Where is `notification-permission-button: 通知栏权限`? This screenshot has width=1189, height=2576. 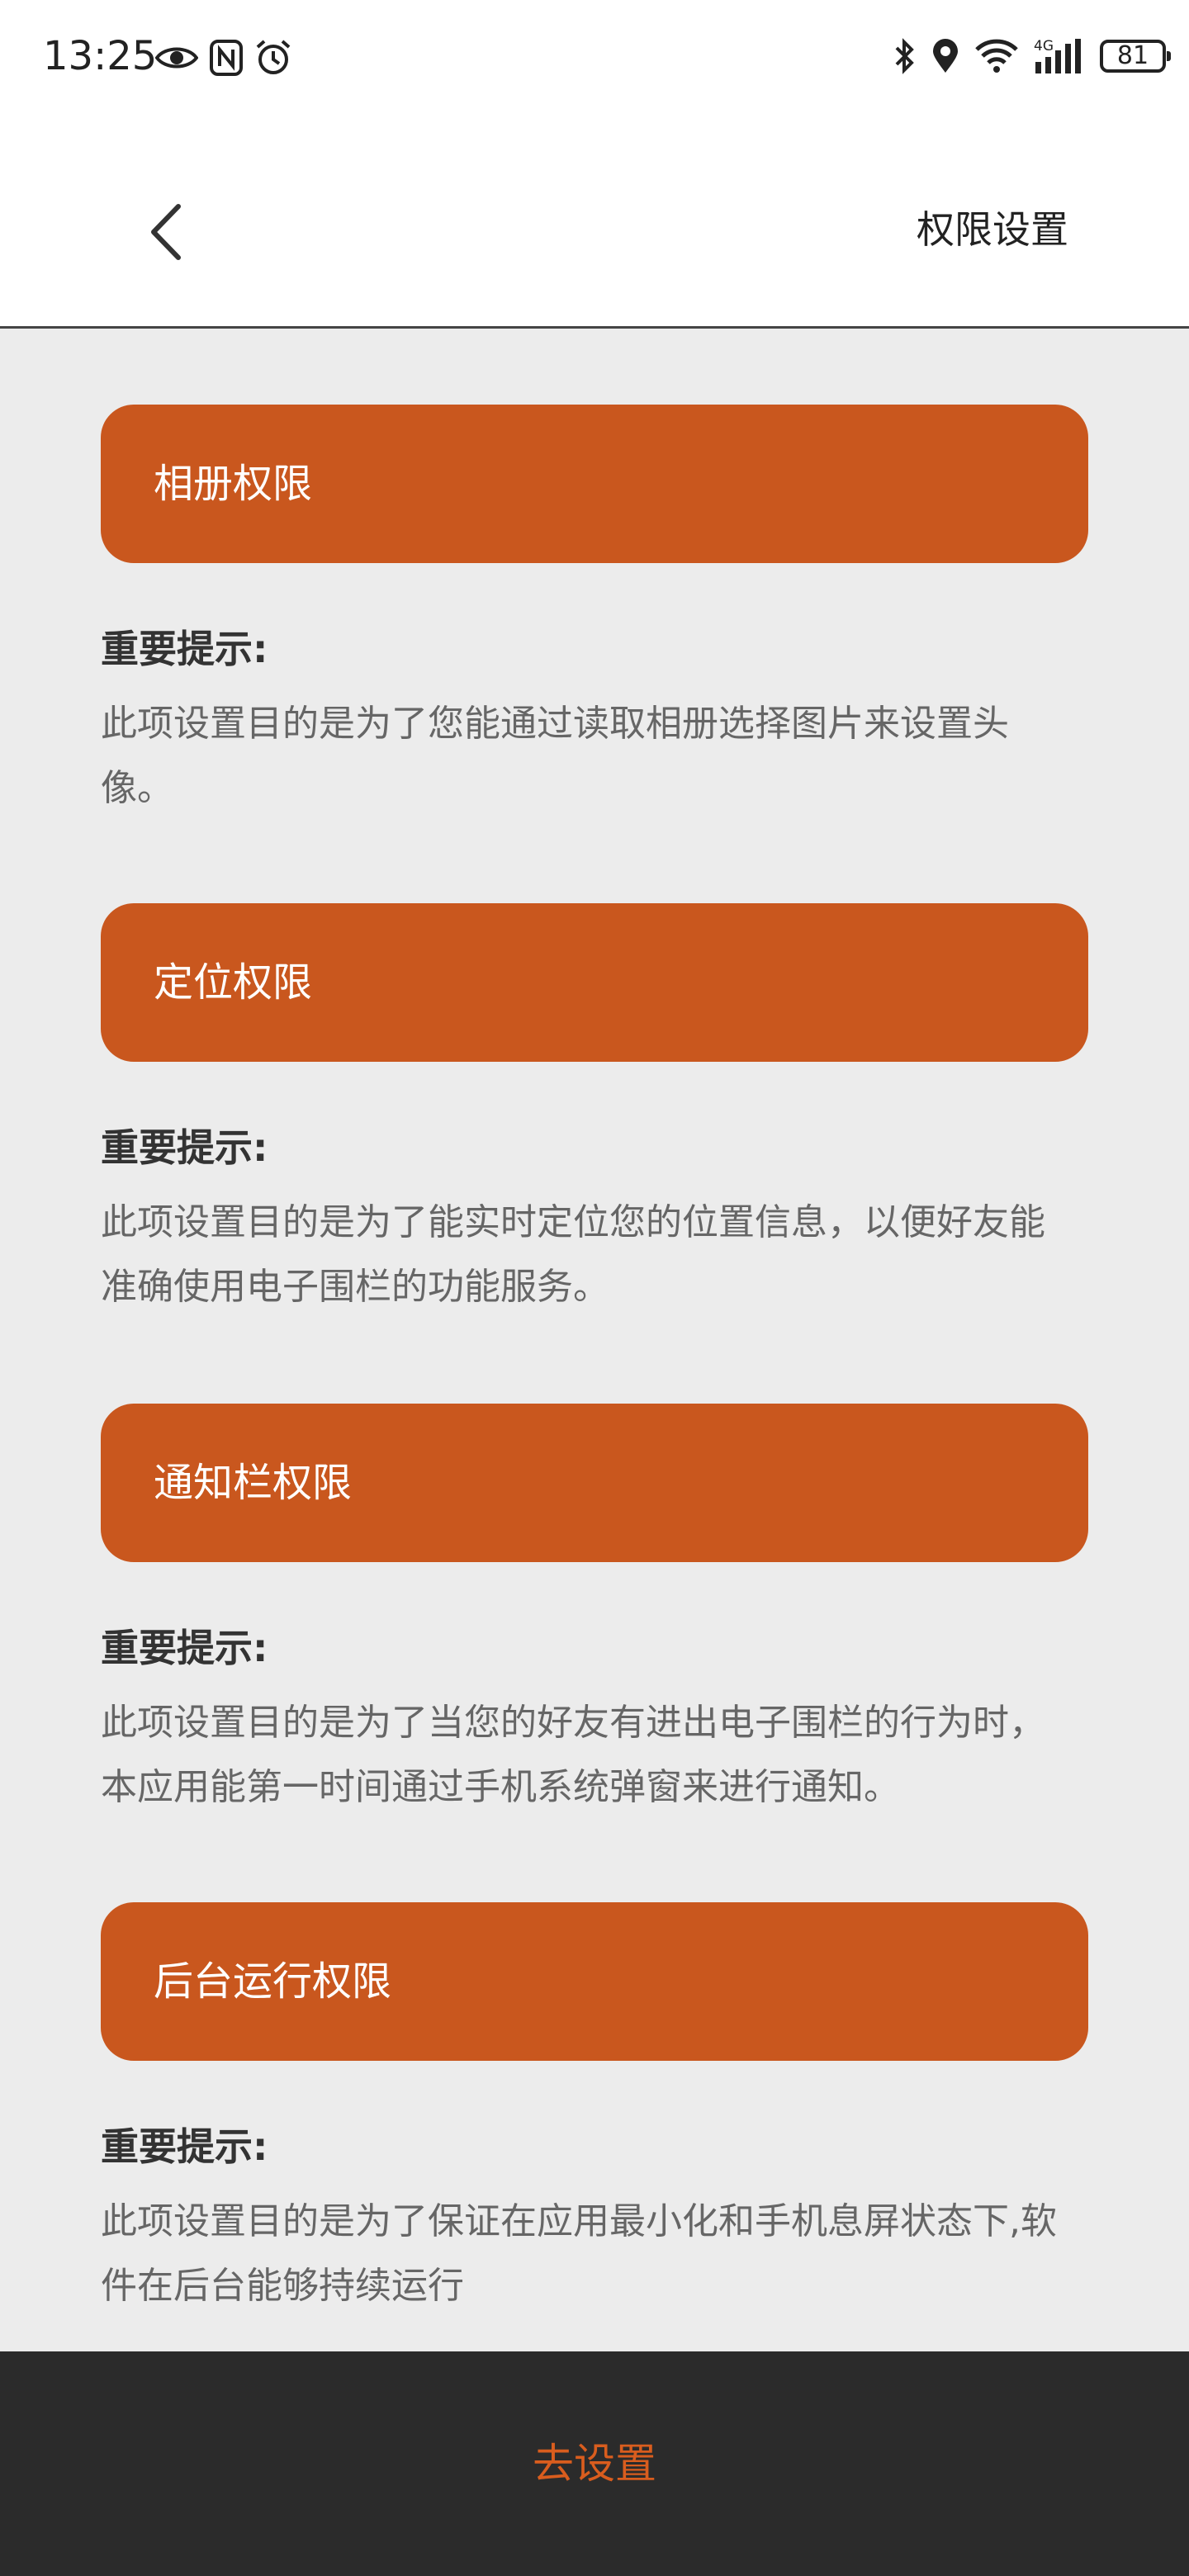
notification-permission-button: 通知栏权限 is located at coordinates (594, 1483).